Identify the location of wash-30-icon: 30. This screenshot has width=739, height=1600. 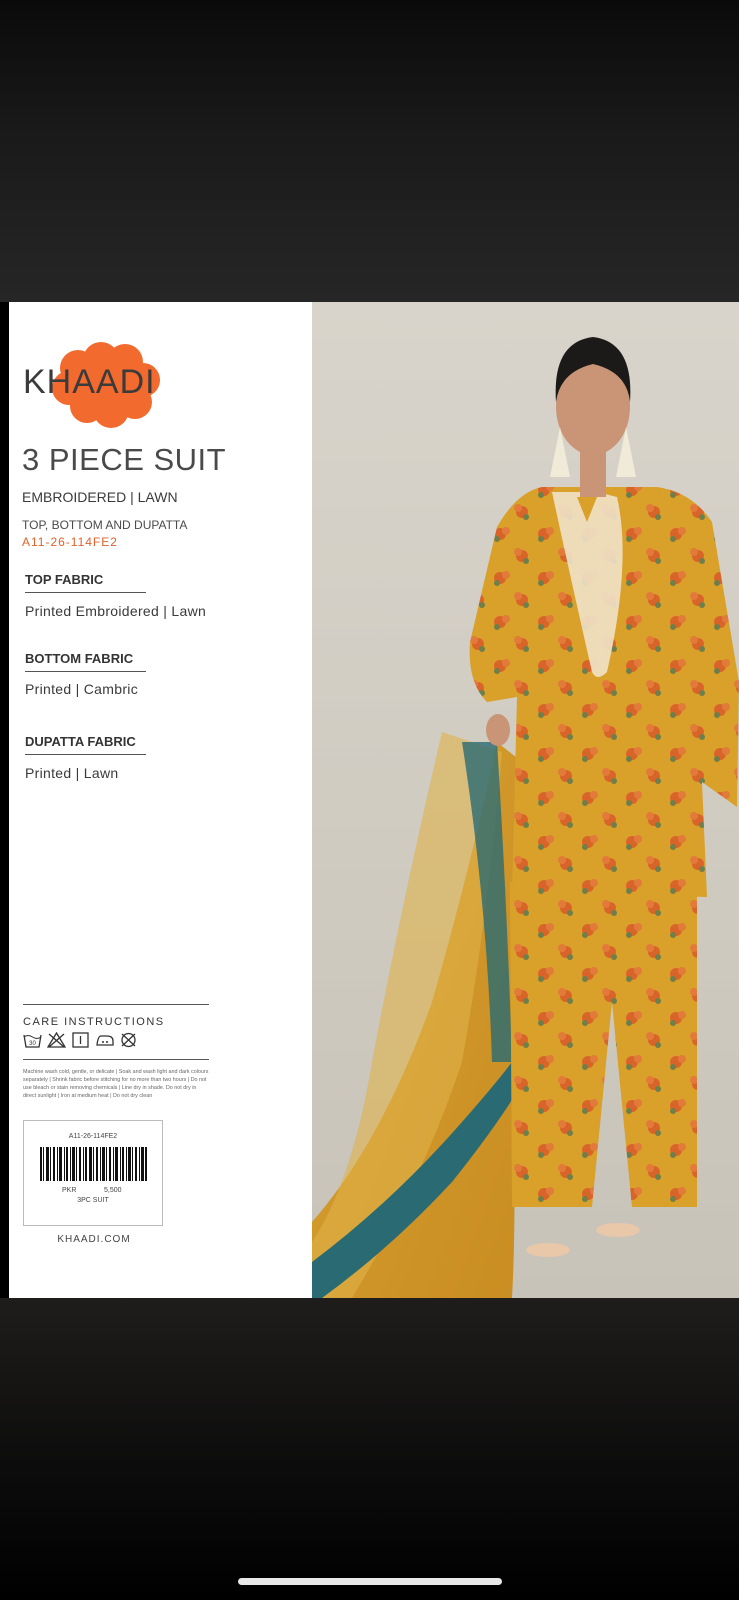
(32, 1041).